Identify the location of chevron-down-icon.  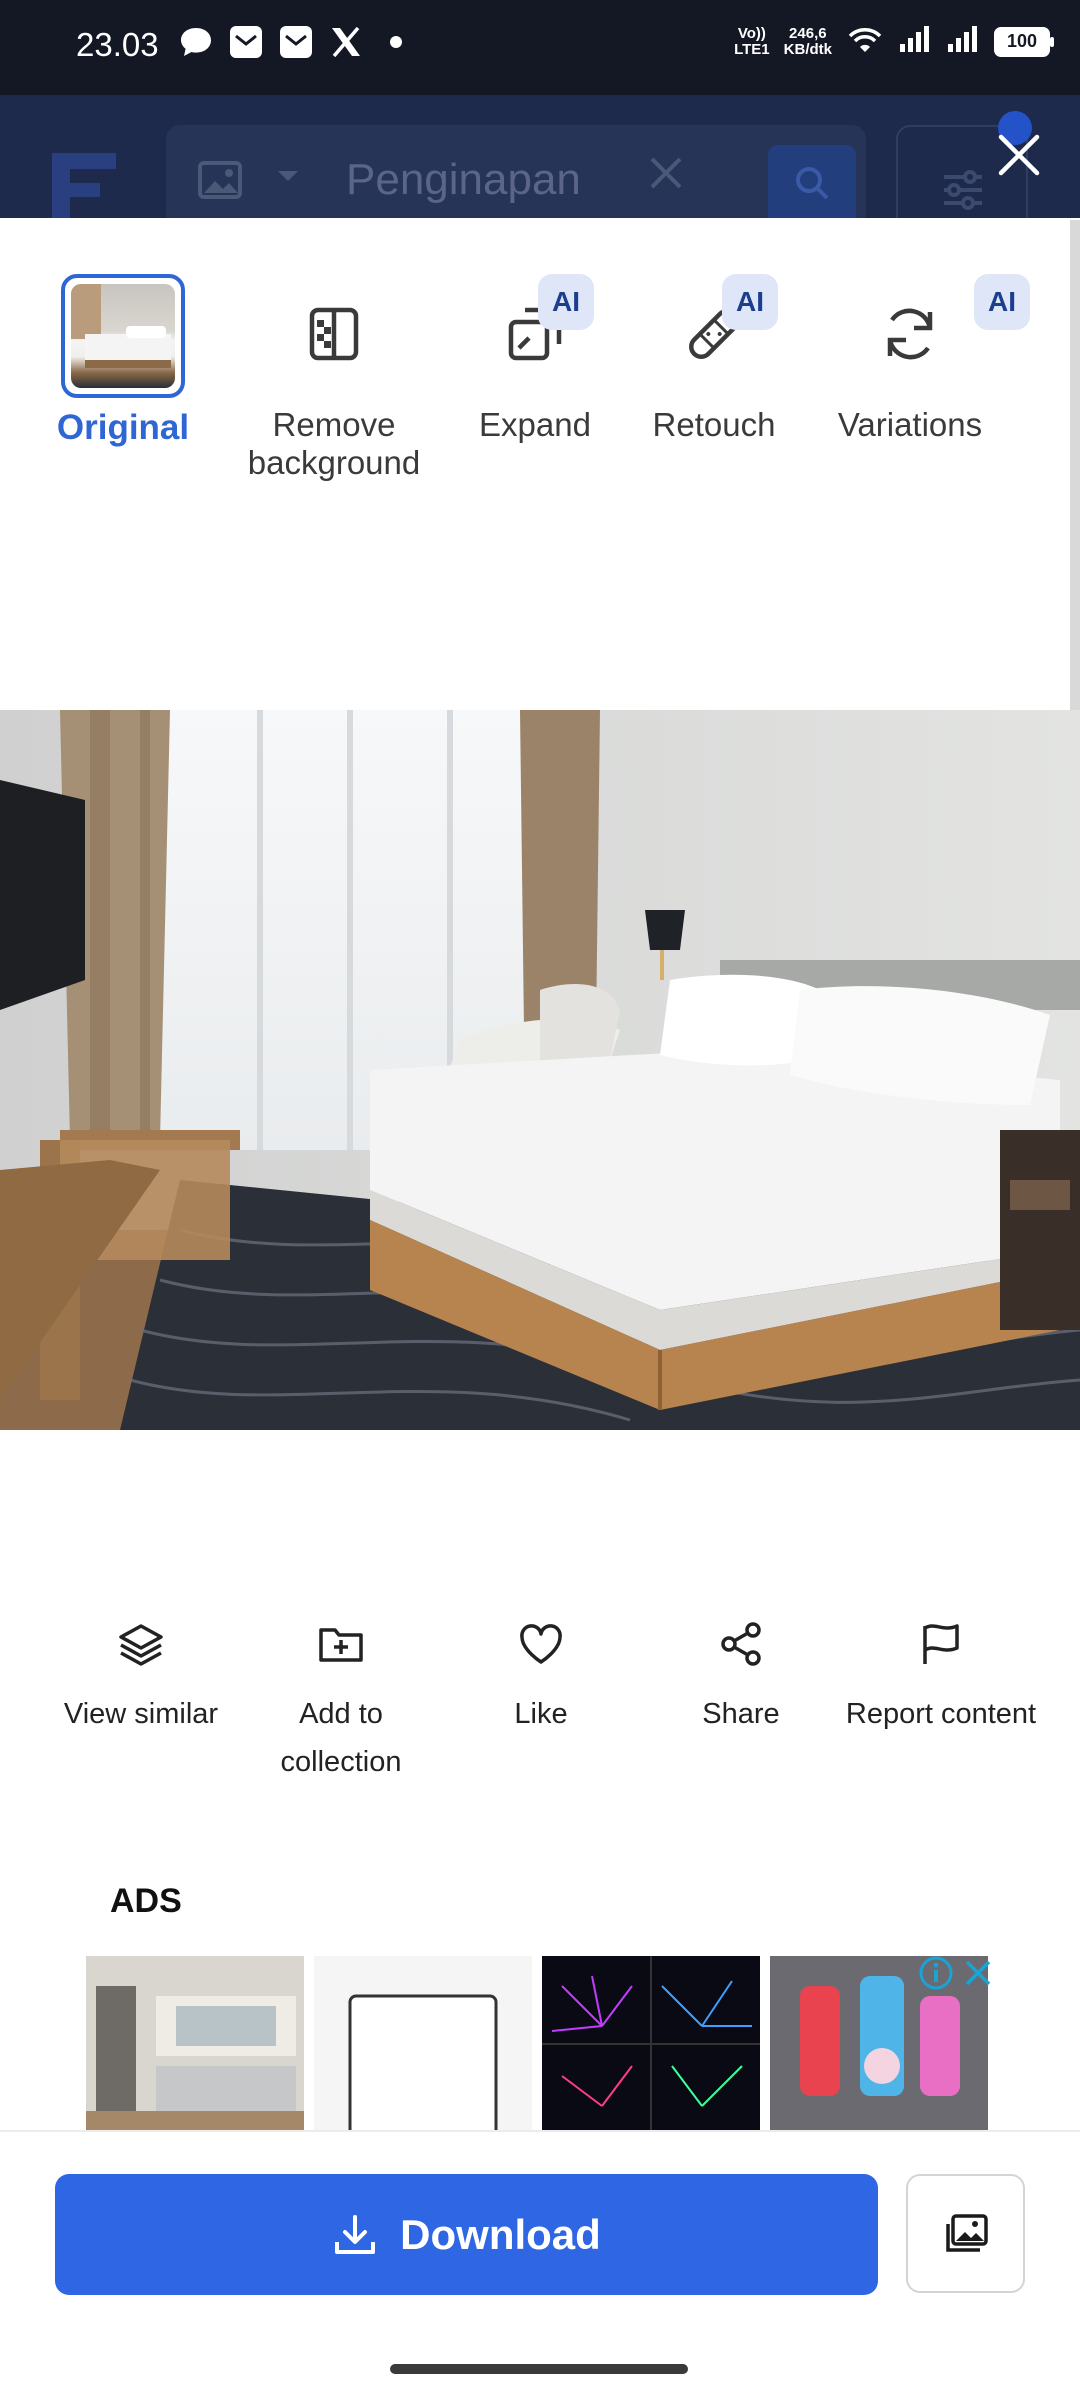
(288, 178).